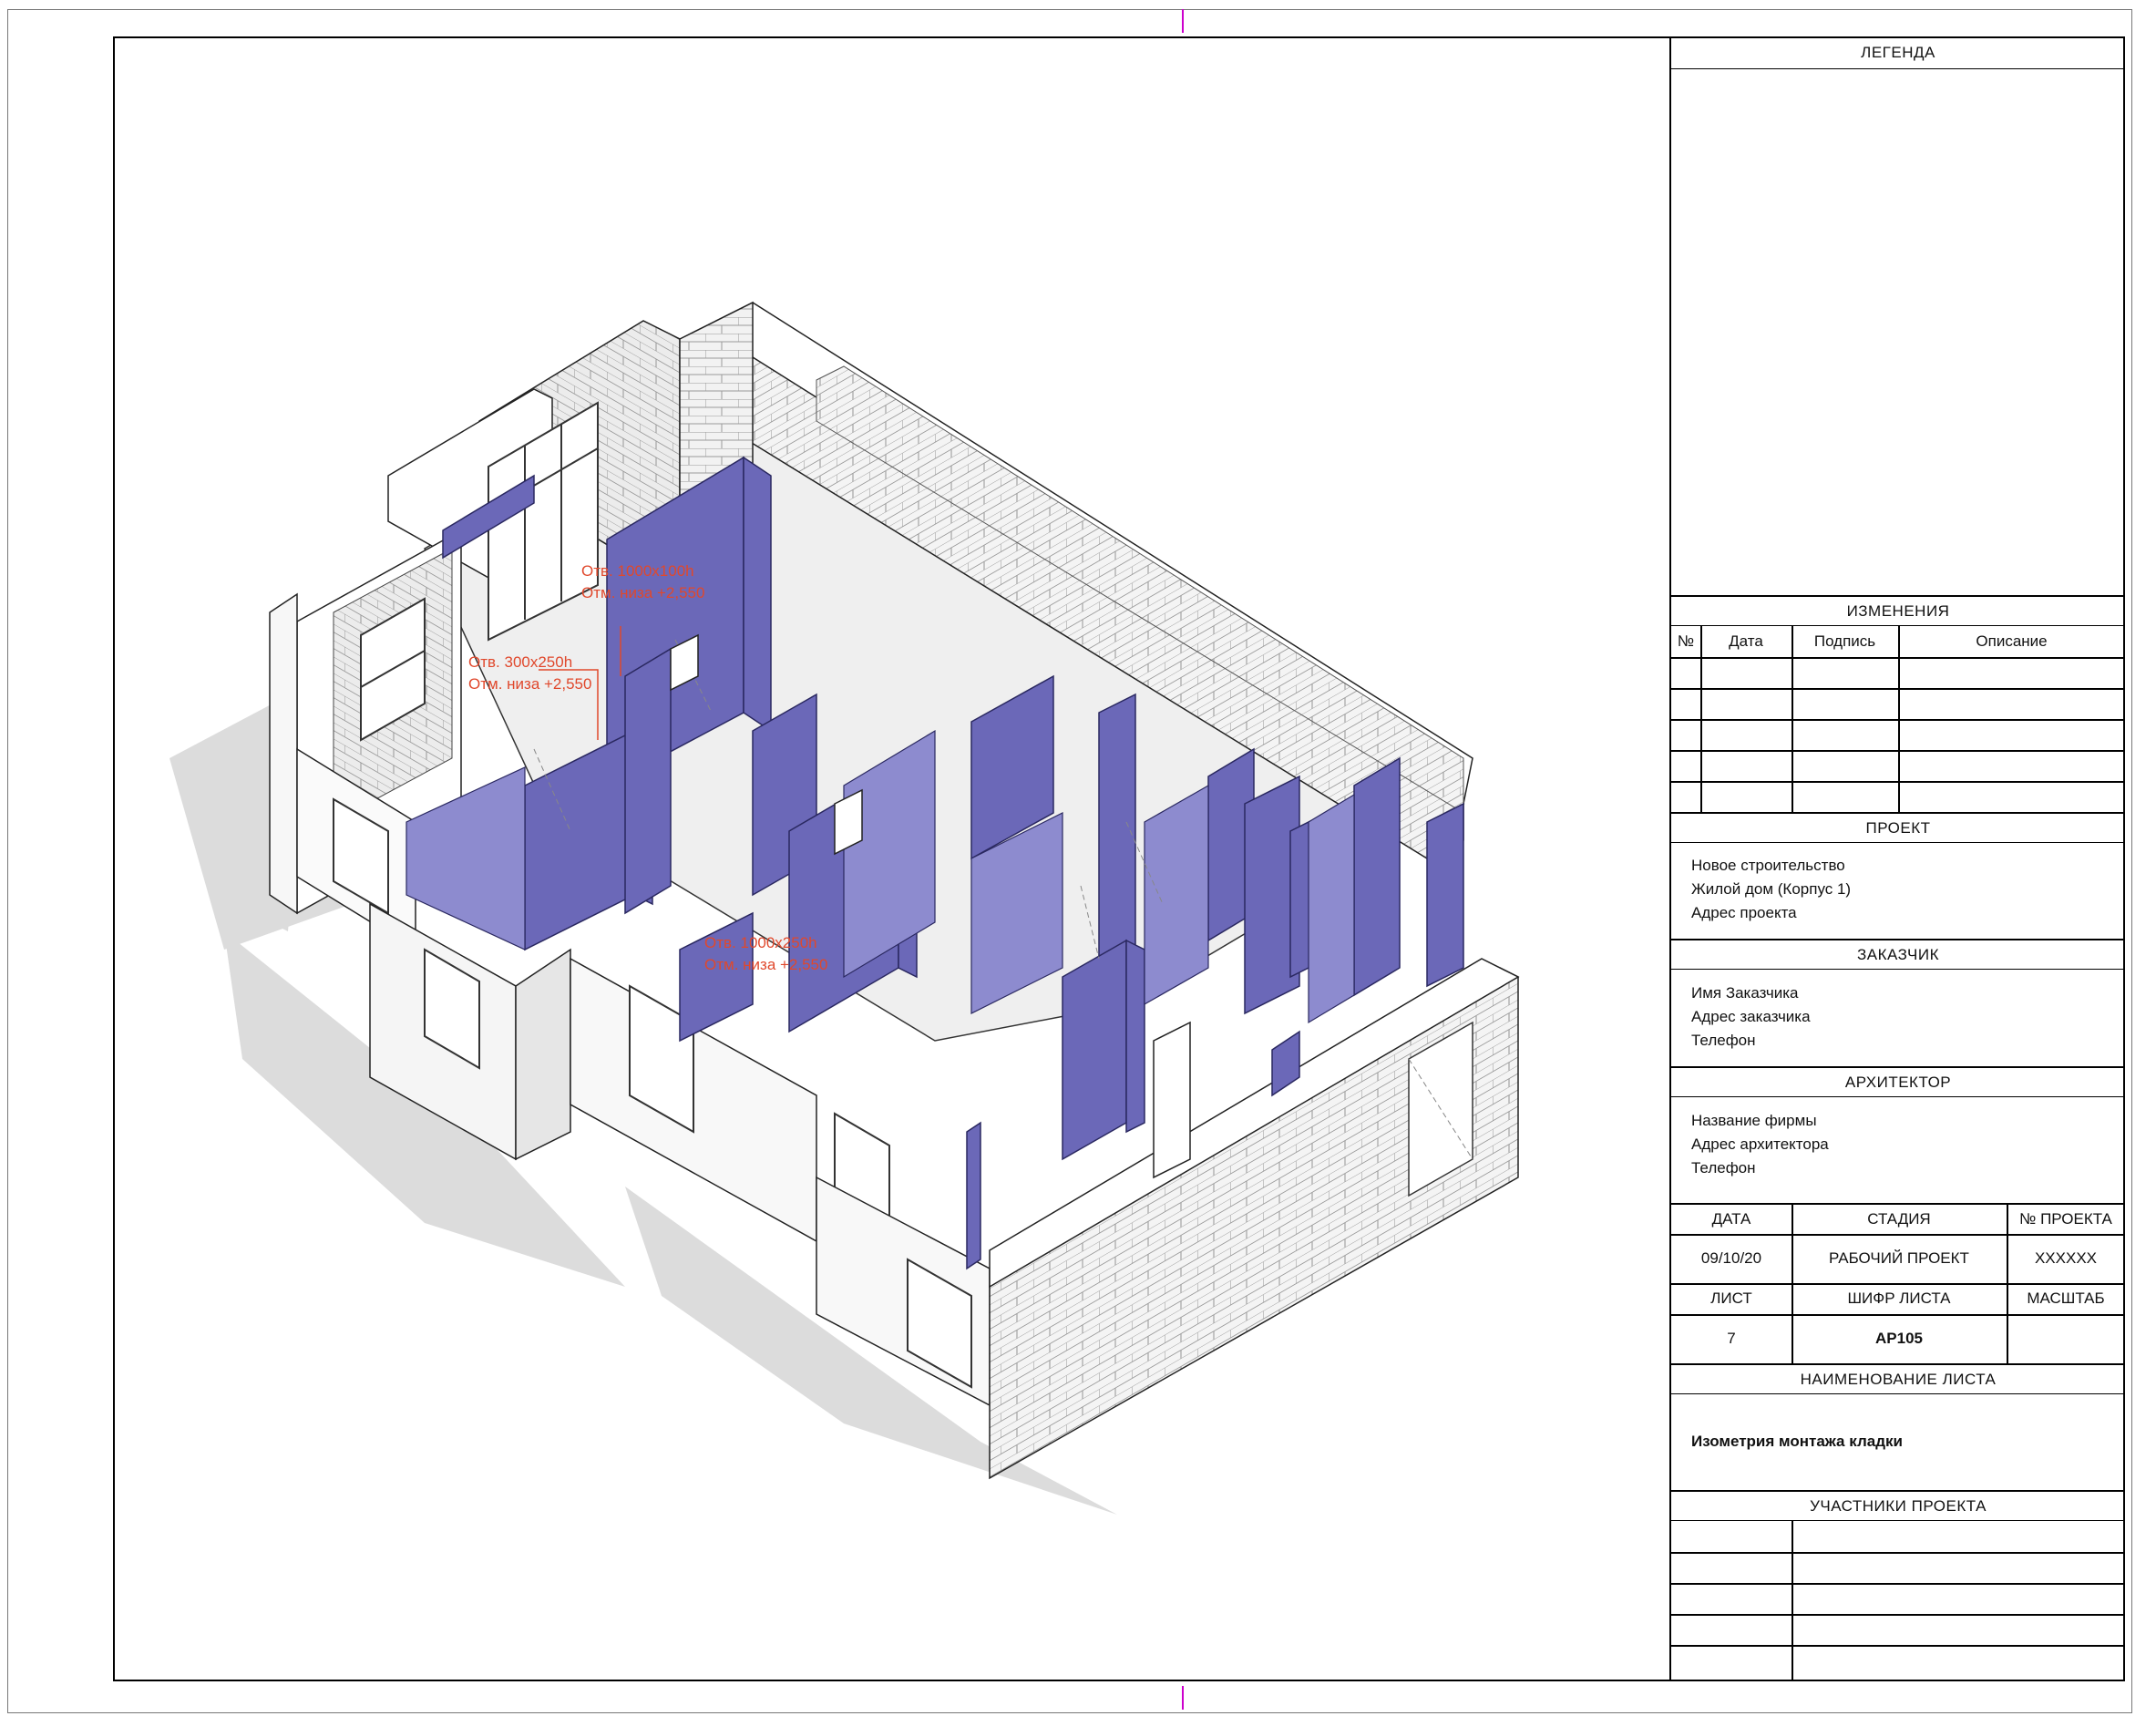 The height and width of the screenshot is (1716, 2156). Describe the element at coordinates (1771, 889) in the screenshot. I see `project-line-2: Жилой дом (Корпус 1)` at that location.